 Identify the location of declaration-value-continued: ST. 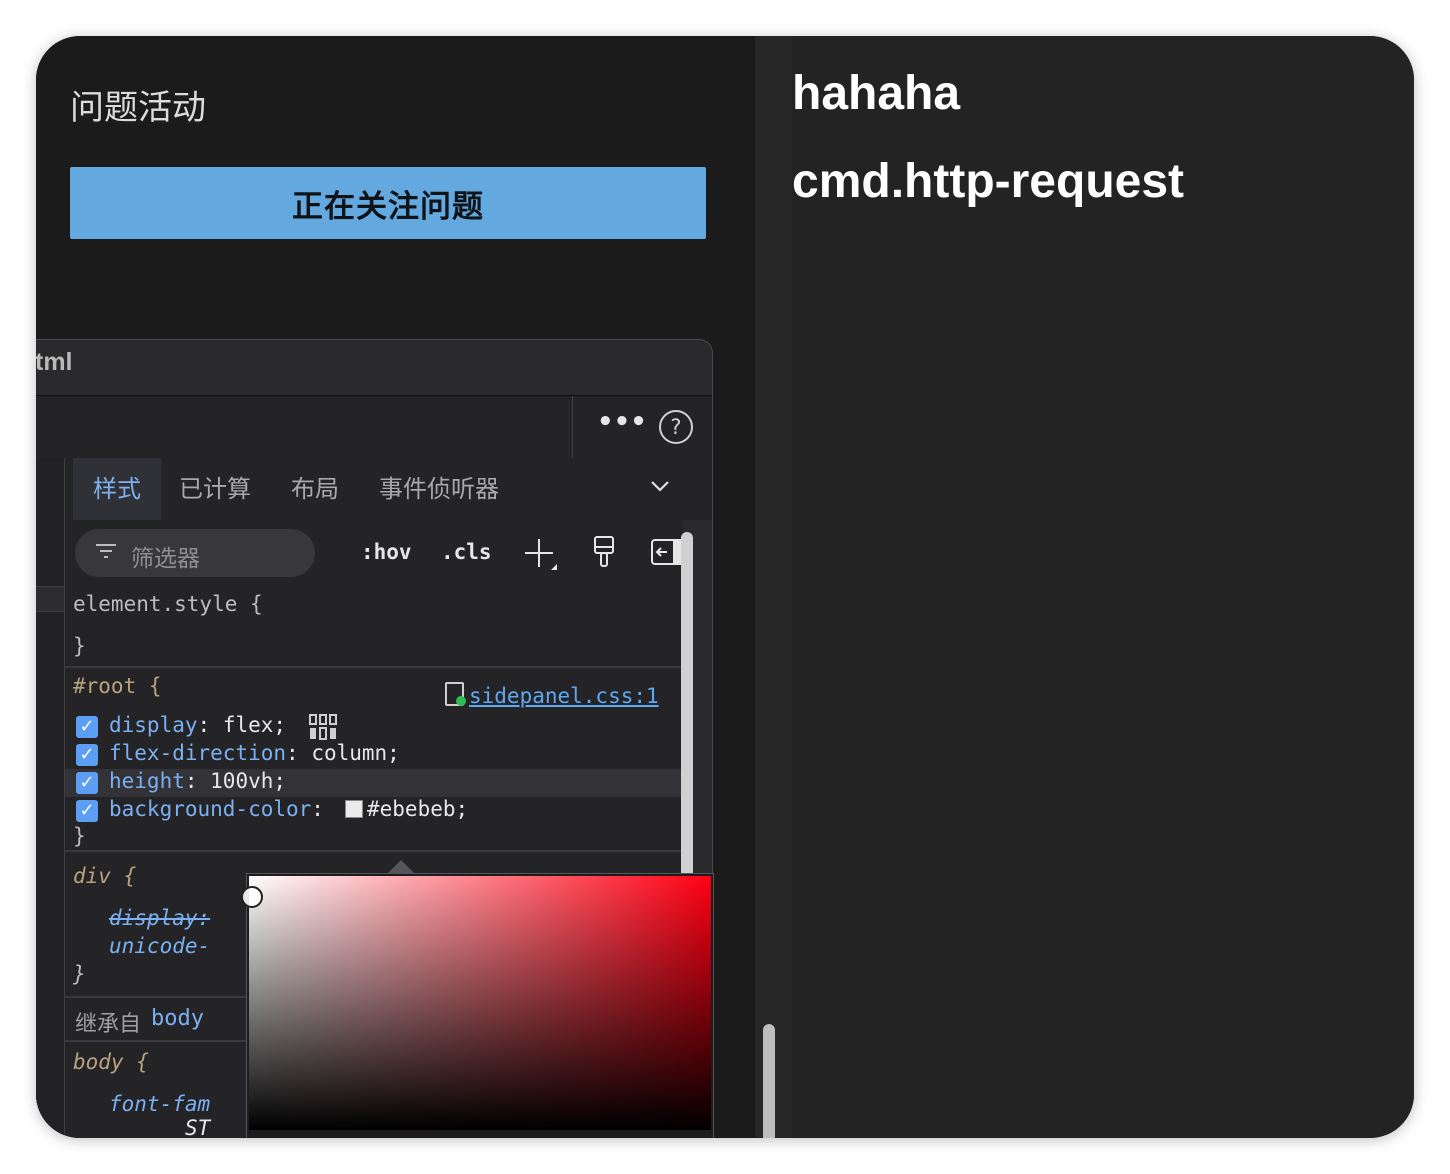
(198, 1127).